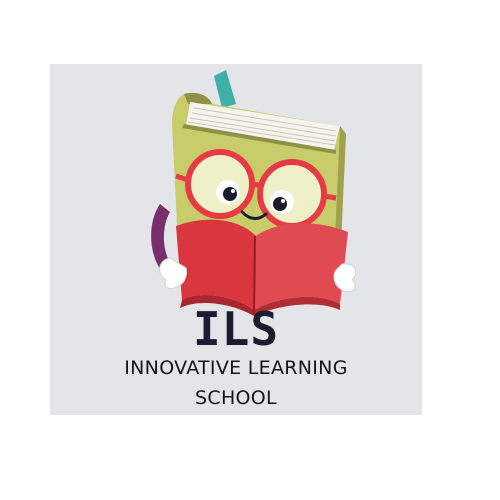 This screenshot has height=500, width=500. I want to click on school-name-line-2: SCHOOL, so click(236, 398).